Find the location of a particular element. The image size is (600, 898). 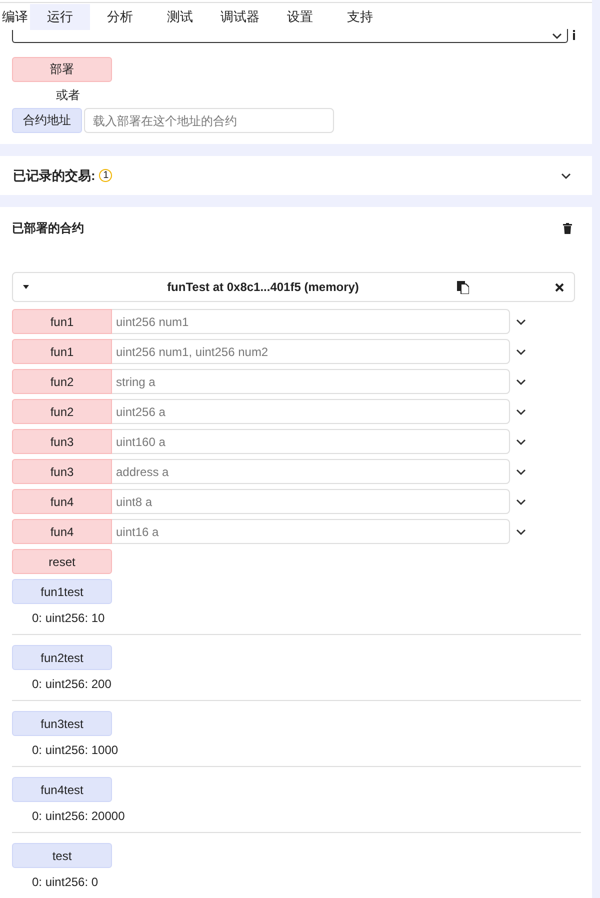

trash-icon is located at coordinates (567, 228).